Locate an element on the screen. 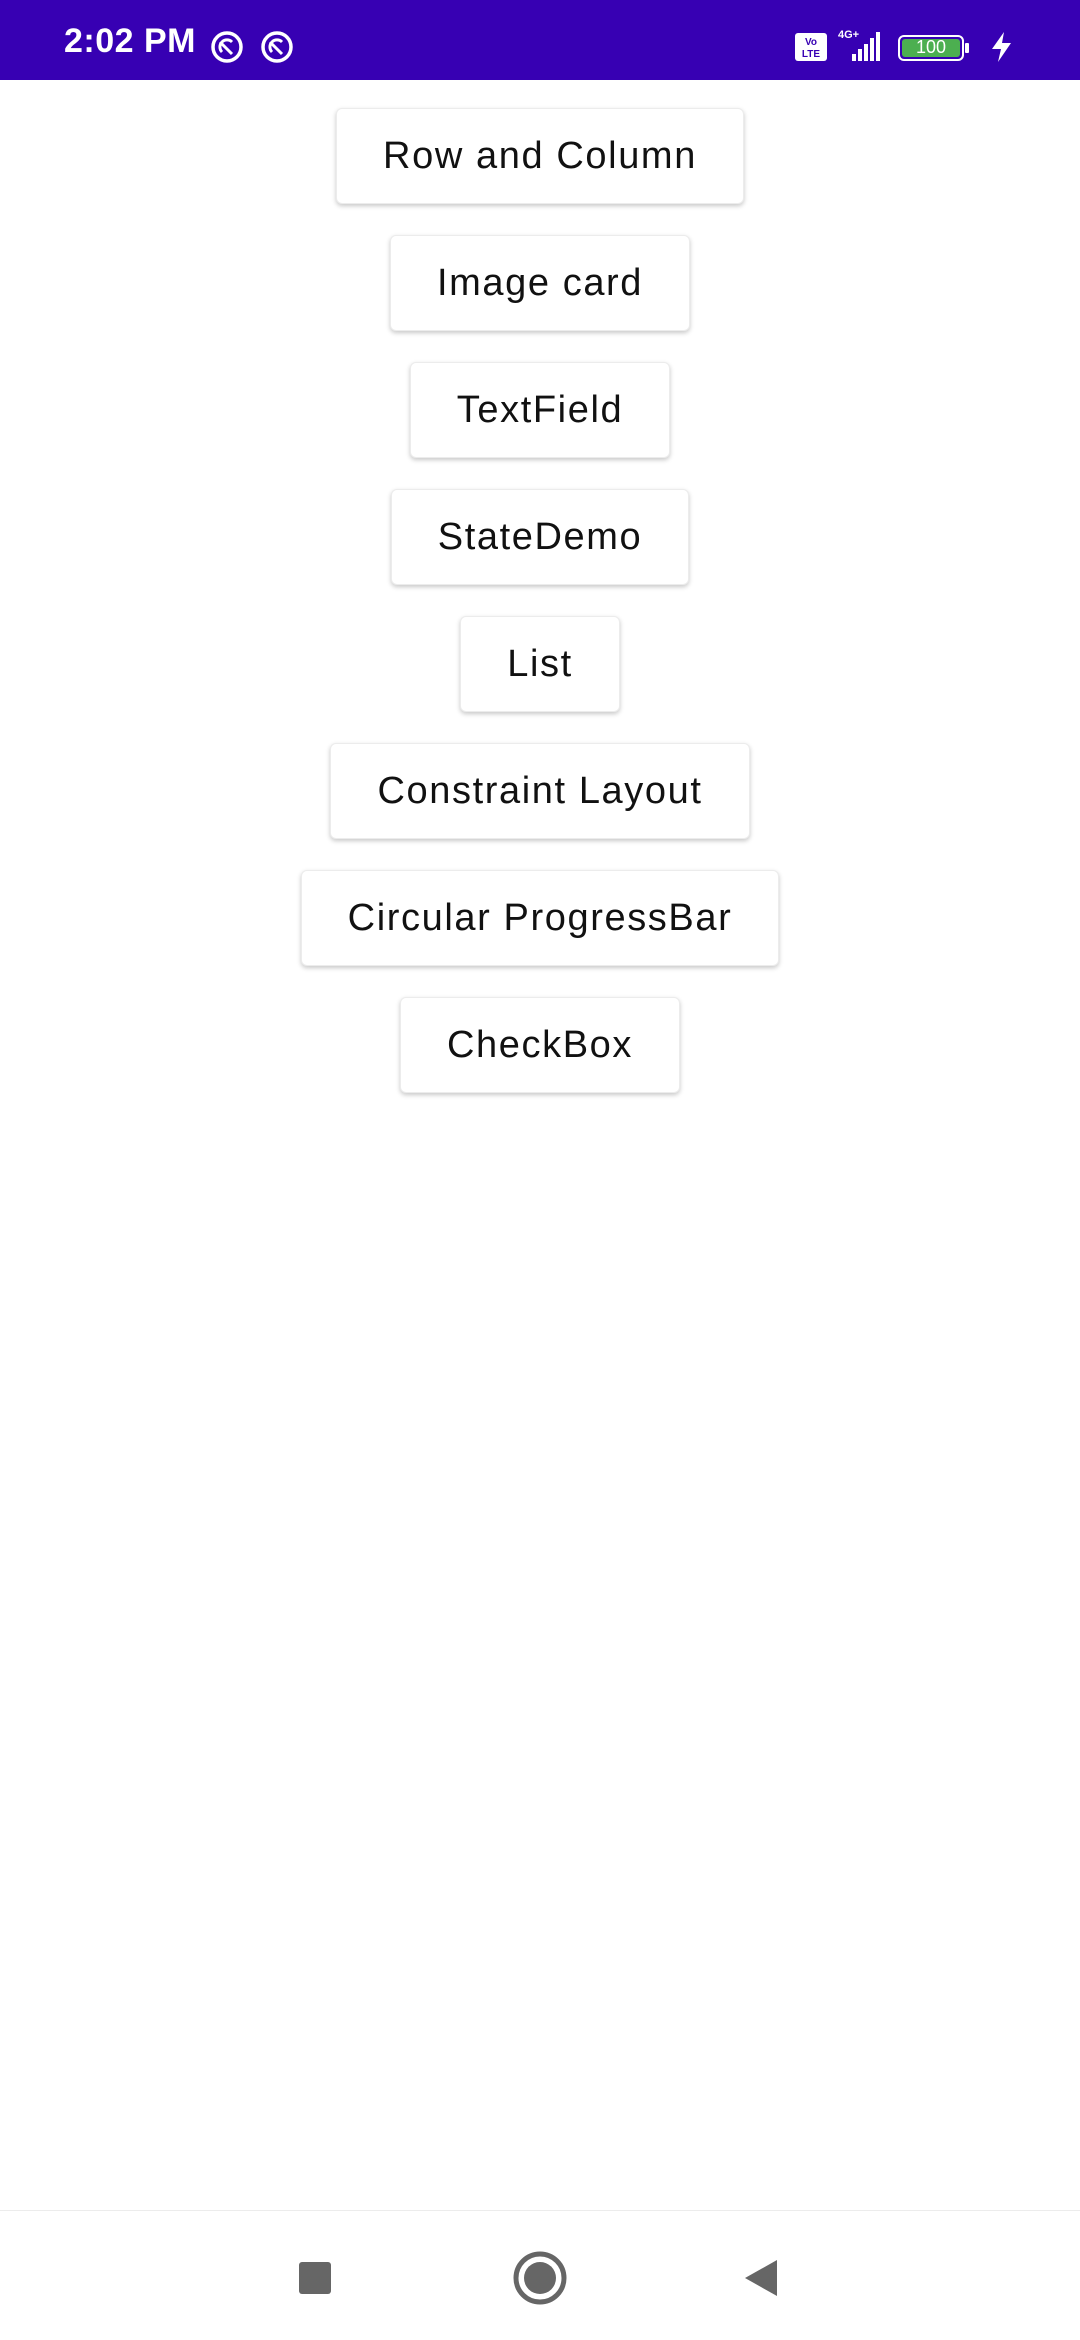 This screenshot has width=1080, height=2340. constraint-layout-button: Constraint Layout is located at coordinates (540, 791).